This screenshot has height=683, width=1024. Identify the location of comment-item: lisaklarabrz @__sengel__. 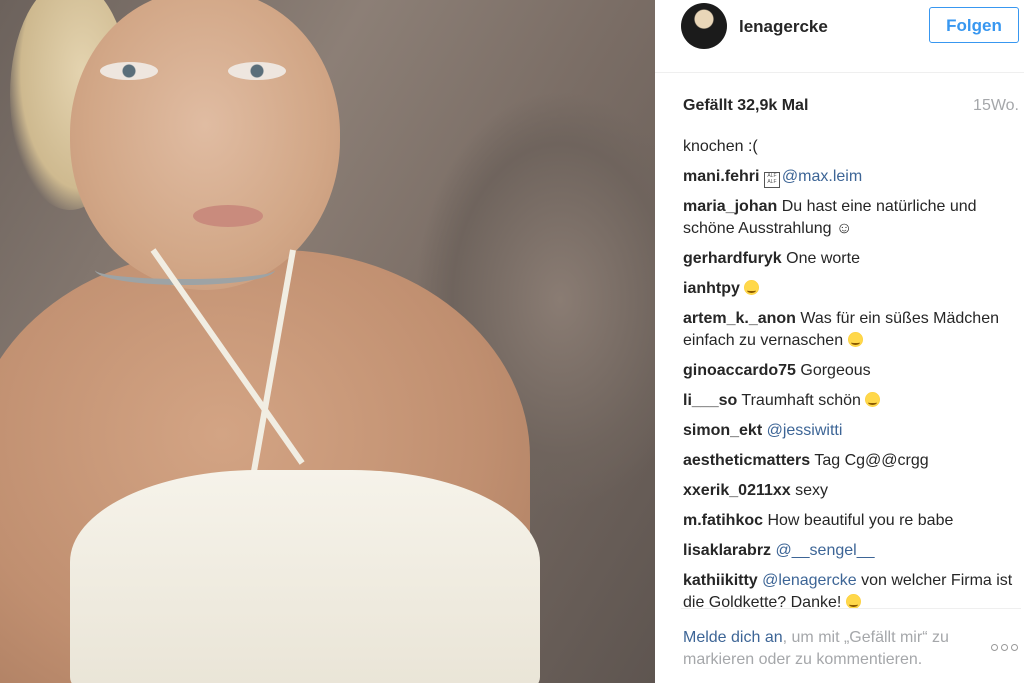
(851, 551).